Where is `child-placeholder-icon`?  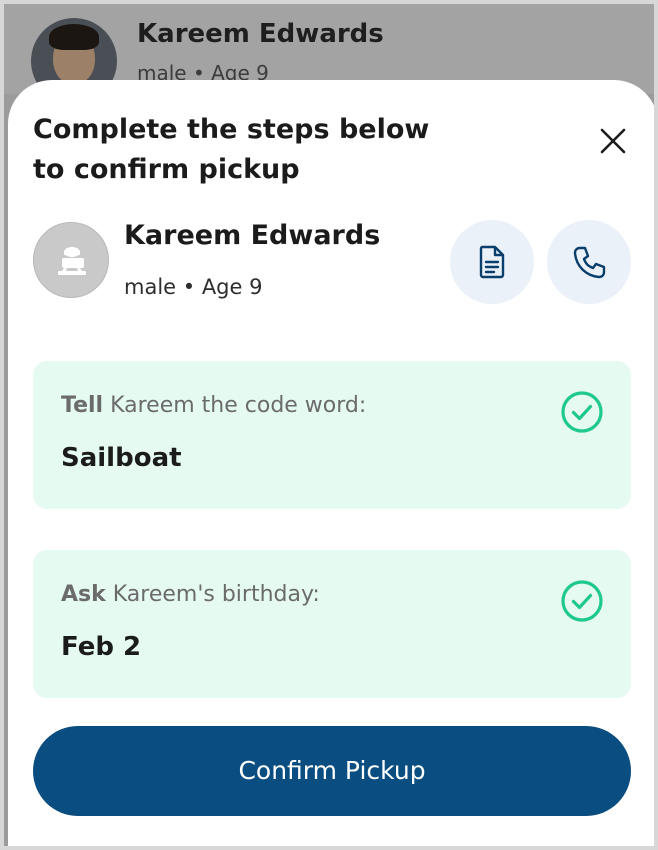 child-placeholder-icon is located at coordinates (72, 261).